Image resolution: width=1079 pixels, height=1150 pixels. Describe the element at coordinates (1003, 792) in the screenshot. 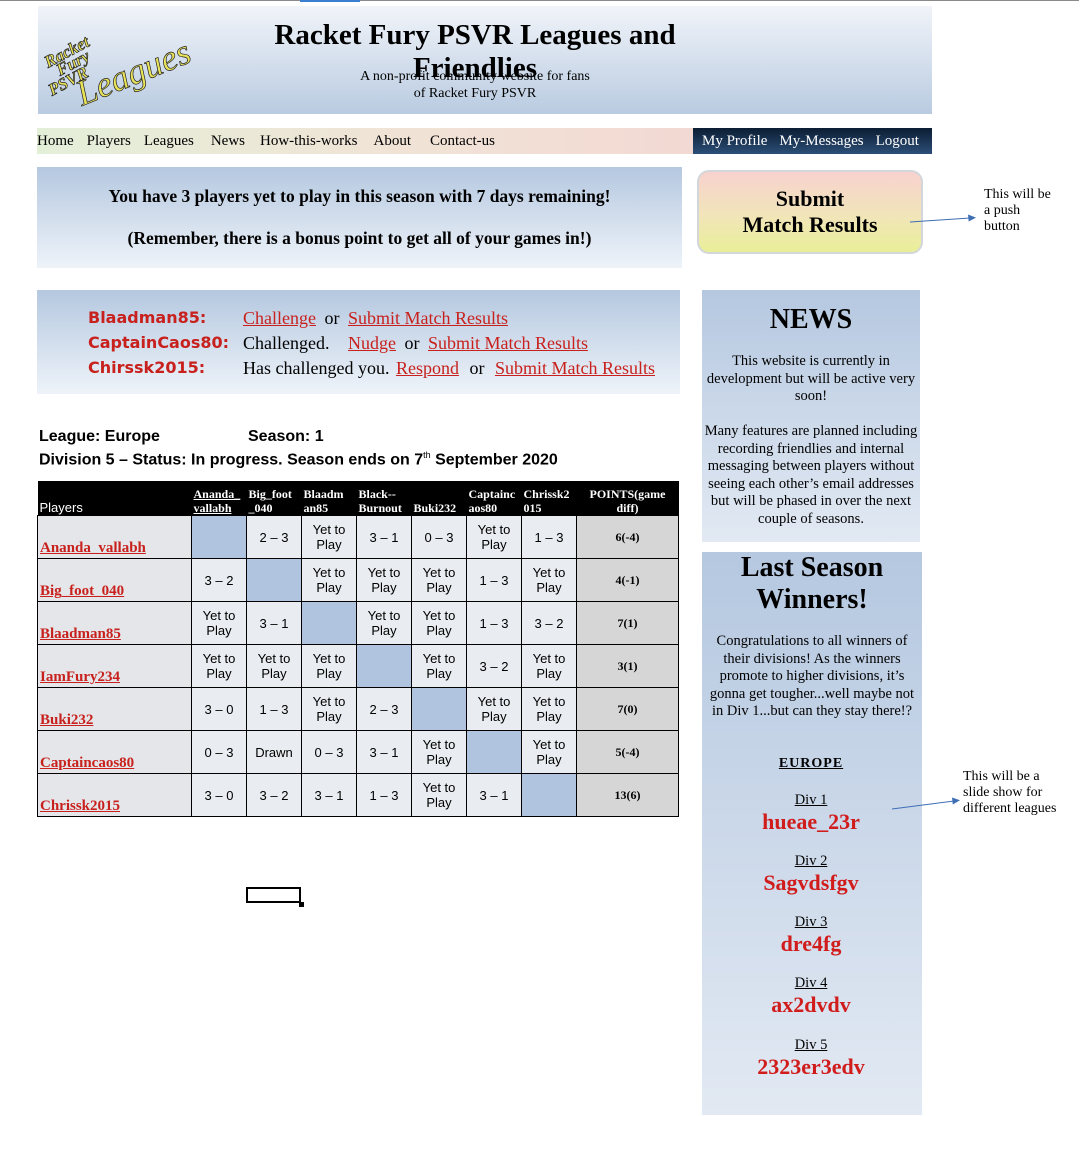

I see `annotation-slideshow-line2: slide show for` at that location.